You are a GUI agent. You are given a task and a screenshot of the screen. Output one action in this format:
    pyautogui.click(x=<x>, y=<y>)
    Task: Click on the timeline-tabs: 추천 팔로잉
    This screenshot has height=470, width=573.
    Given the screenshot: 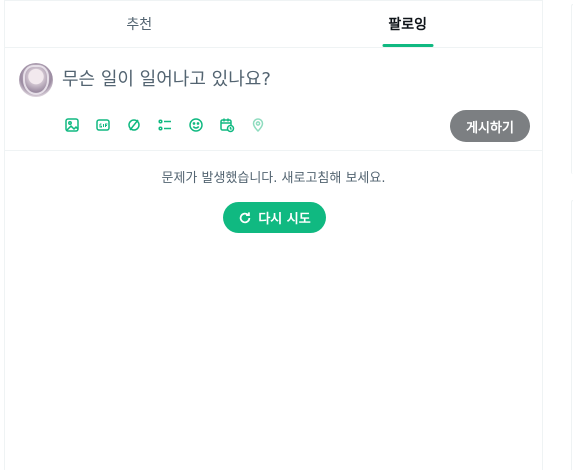 What is the action you would take?
    pyautogui.click(x=273, y=24)
    